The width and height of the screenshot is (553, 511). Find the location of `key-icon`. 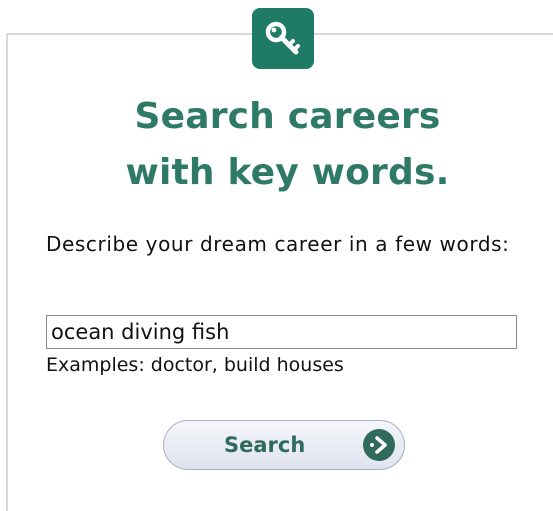

key-icon is located at coordinates (283, 38).